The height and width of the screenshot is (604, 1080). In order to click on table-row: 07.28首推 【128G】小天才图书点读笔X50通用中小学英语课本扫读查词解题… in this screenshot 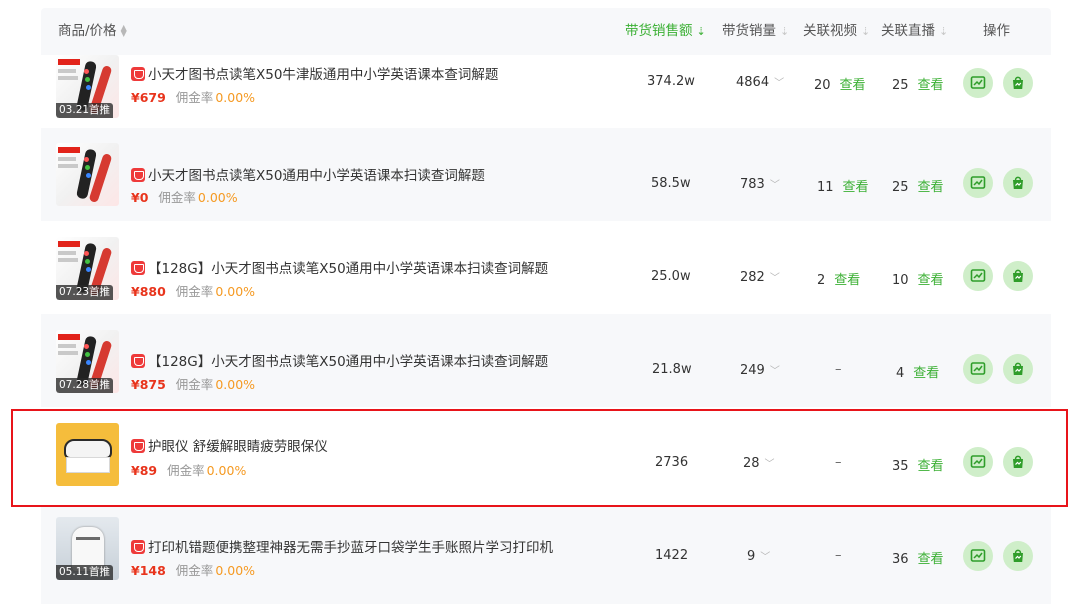, I will do `click(546, 360)`.